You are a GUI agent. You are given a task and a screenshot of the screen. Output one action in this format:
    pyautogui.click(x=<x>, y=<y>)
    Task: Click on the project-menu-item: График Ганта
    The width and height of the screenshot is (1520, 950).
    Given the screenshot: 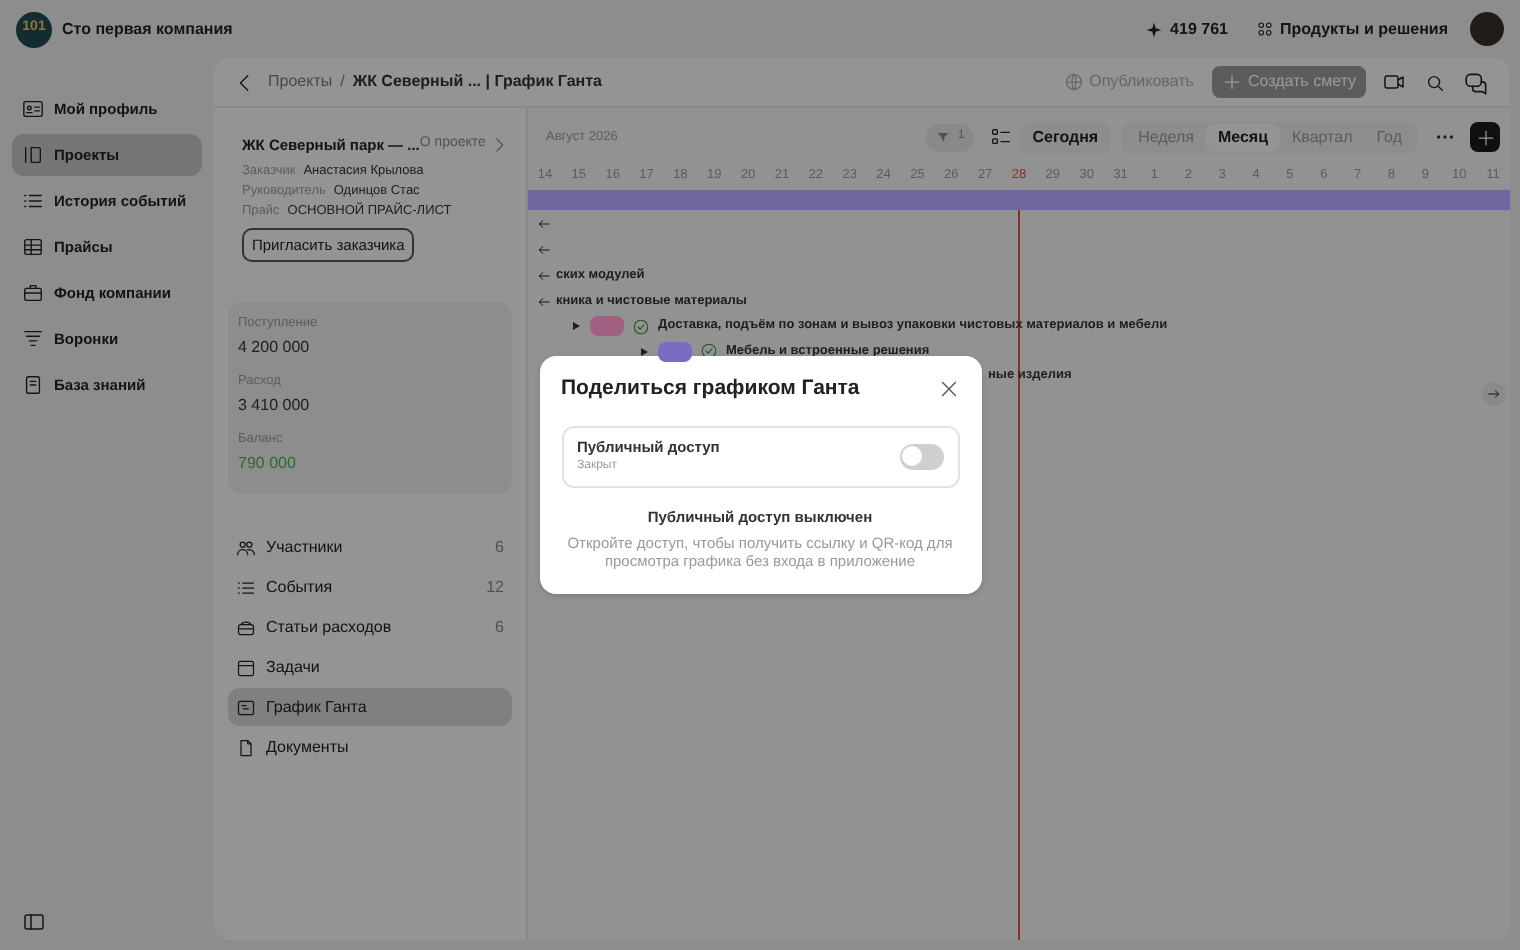 What is the action you would take?
    pyautogui.click(x=370, y=707)
    